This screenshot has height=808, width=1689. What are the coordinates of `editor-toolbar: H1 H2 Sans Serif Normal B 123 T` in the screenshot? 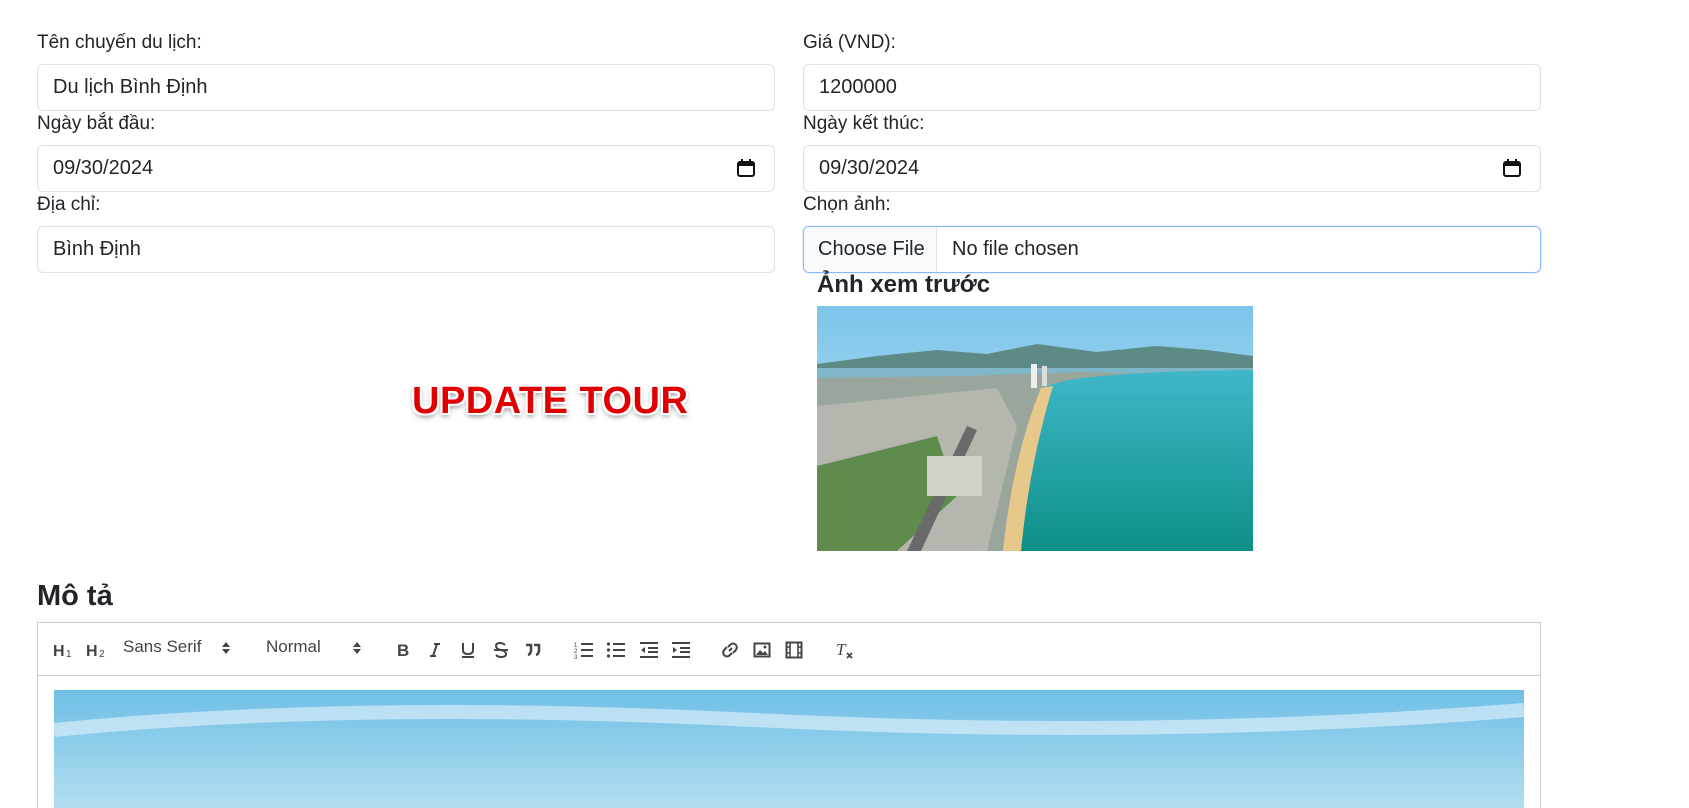 It's located at (789, 649).